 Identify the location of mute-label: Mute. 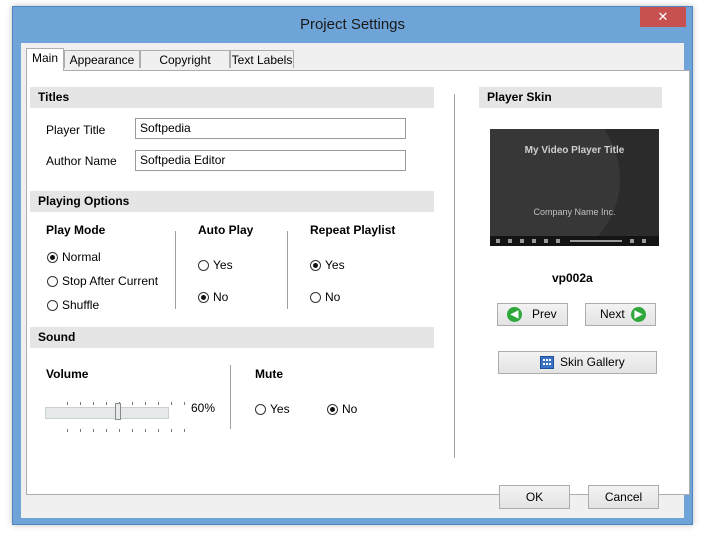
(269, 374).